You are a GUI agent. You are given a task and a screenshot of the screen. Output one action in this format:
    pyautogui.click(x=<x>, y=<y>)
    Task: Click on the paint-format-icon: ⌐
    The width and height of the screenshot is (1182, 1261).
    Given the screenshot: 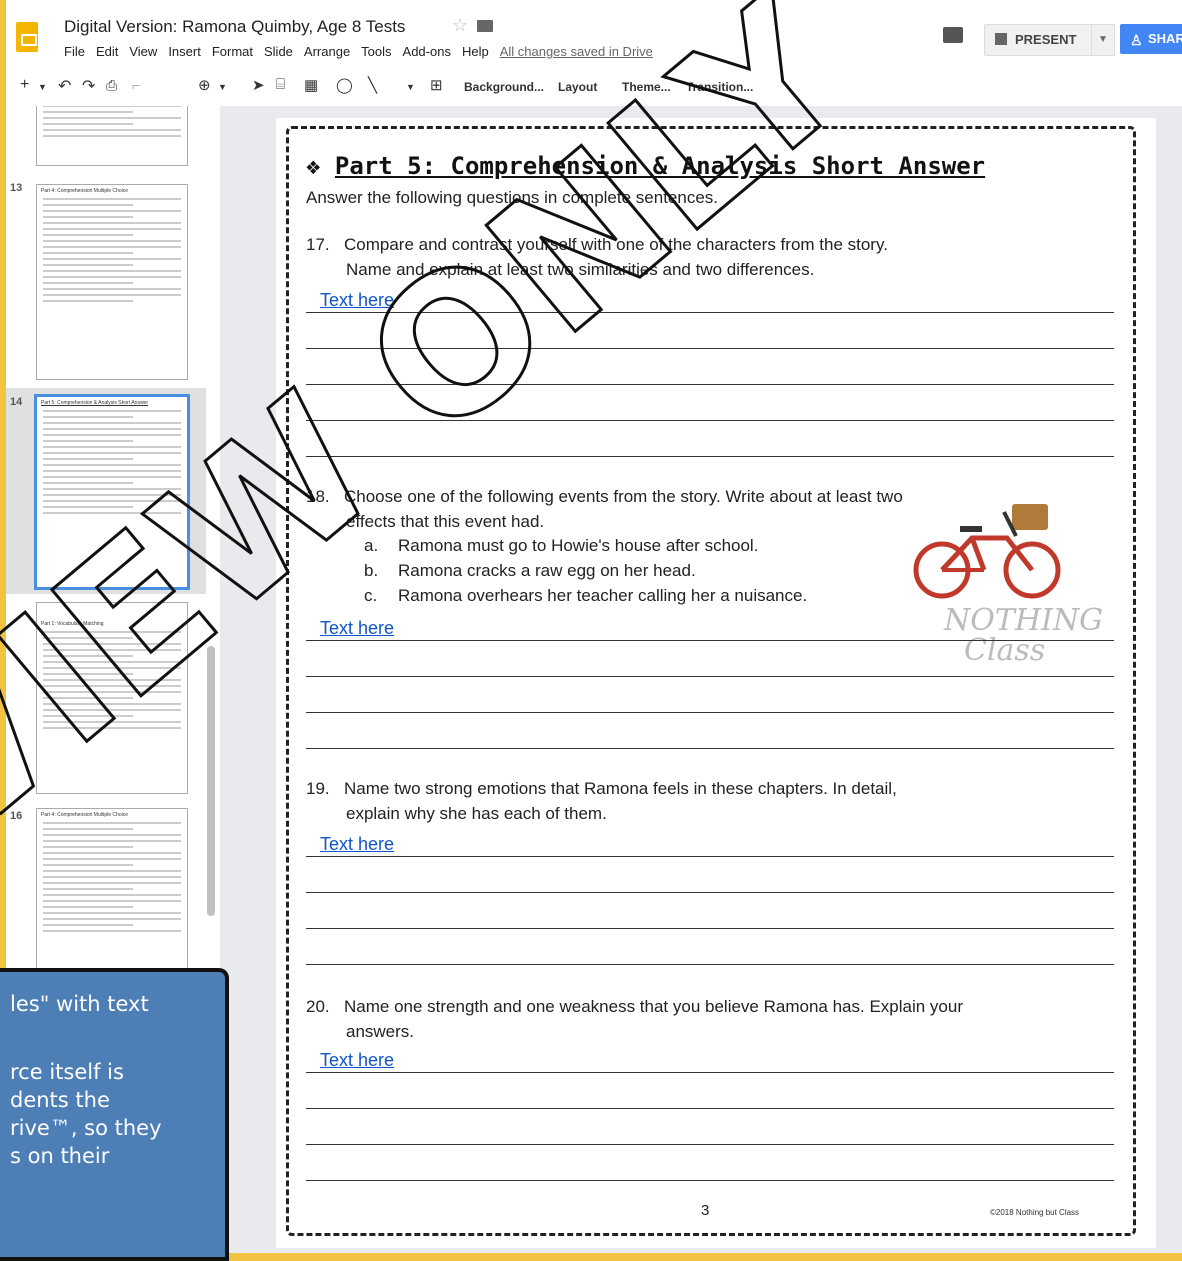 What is the action you would take?
    pyautogui.click(x=136, y=85)
    